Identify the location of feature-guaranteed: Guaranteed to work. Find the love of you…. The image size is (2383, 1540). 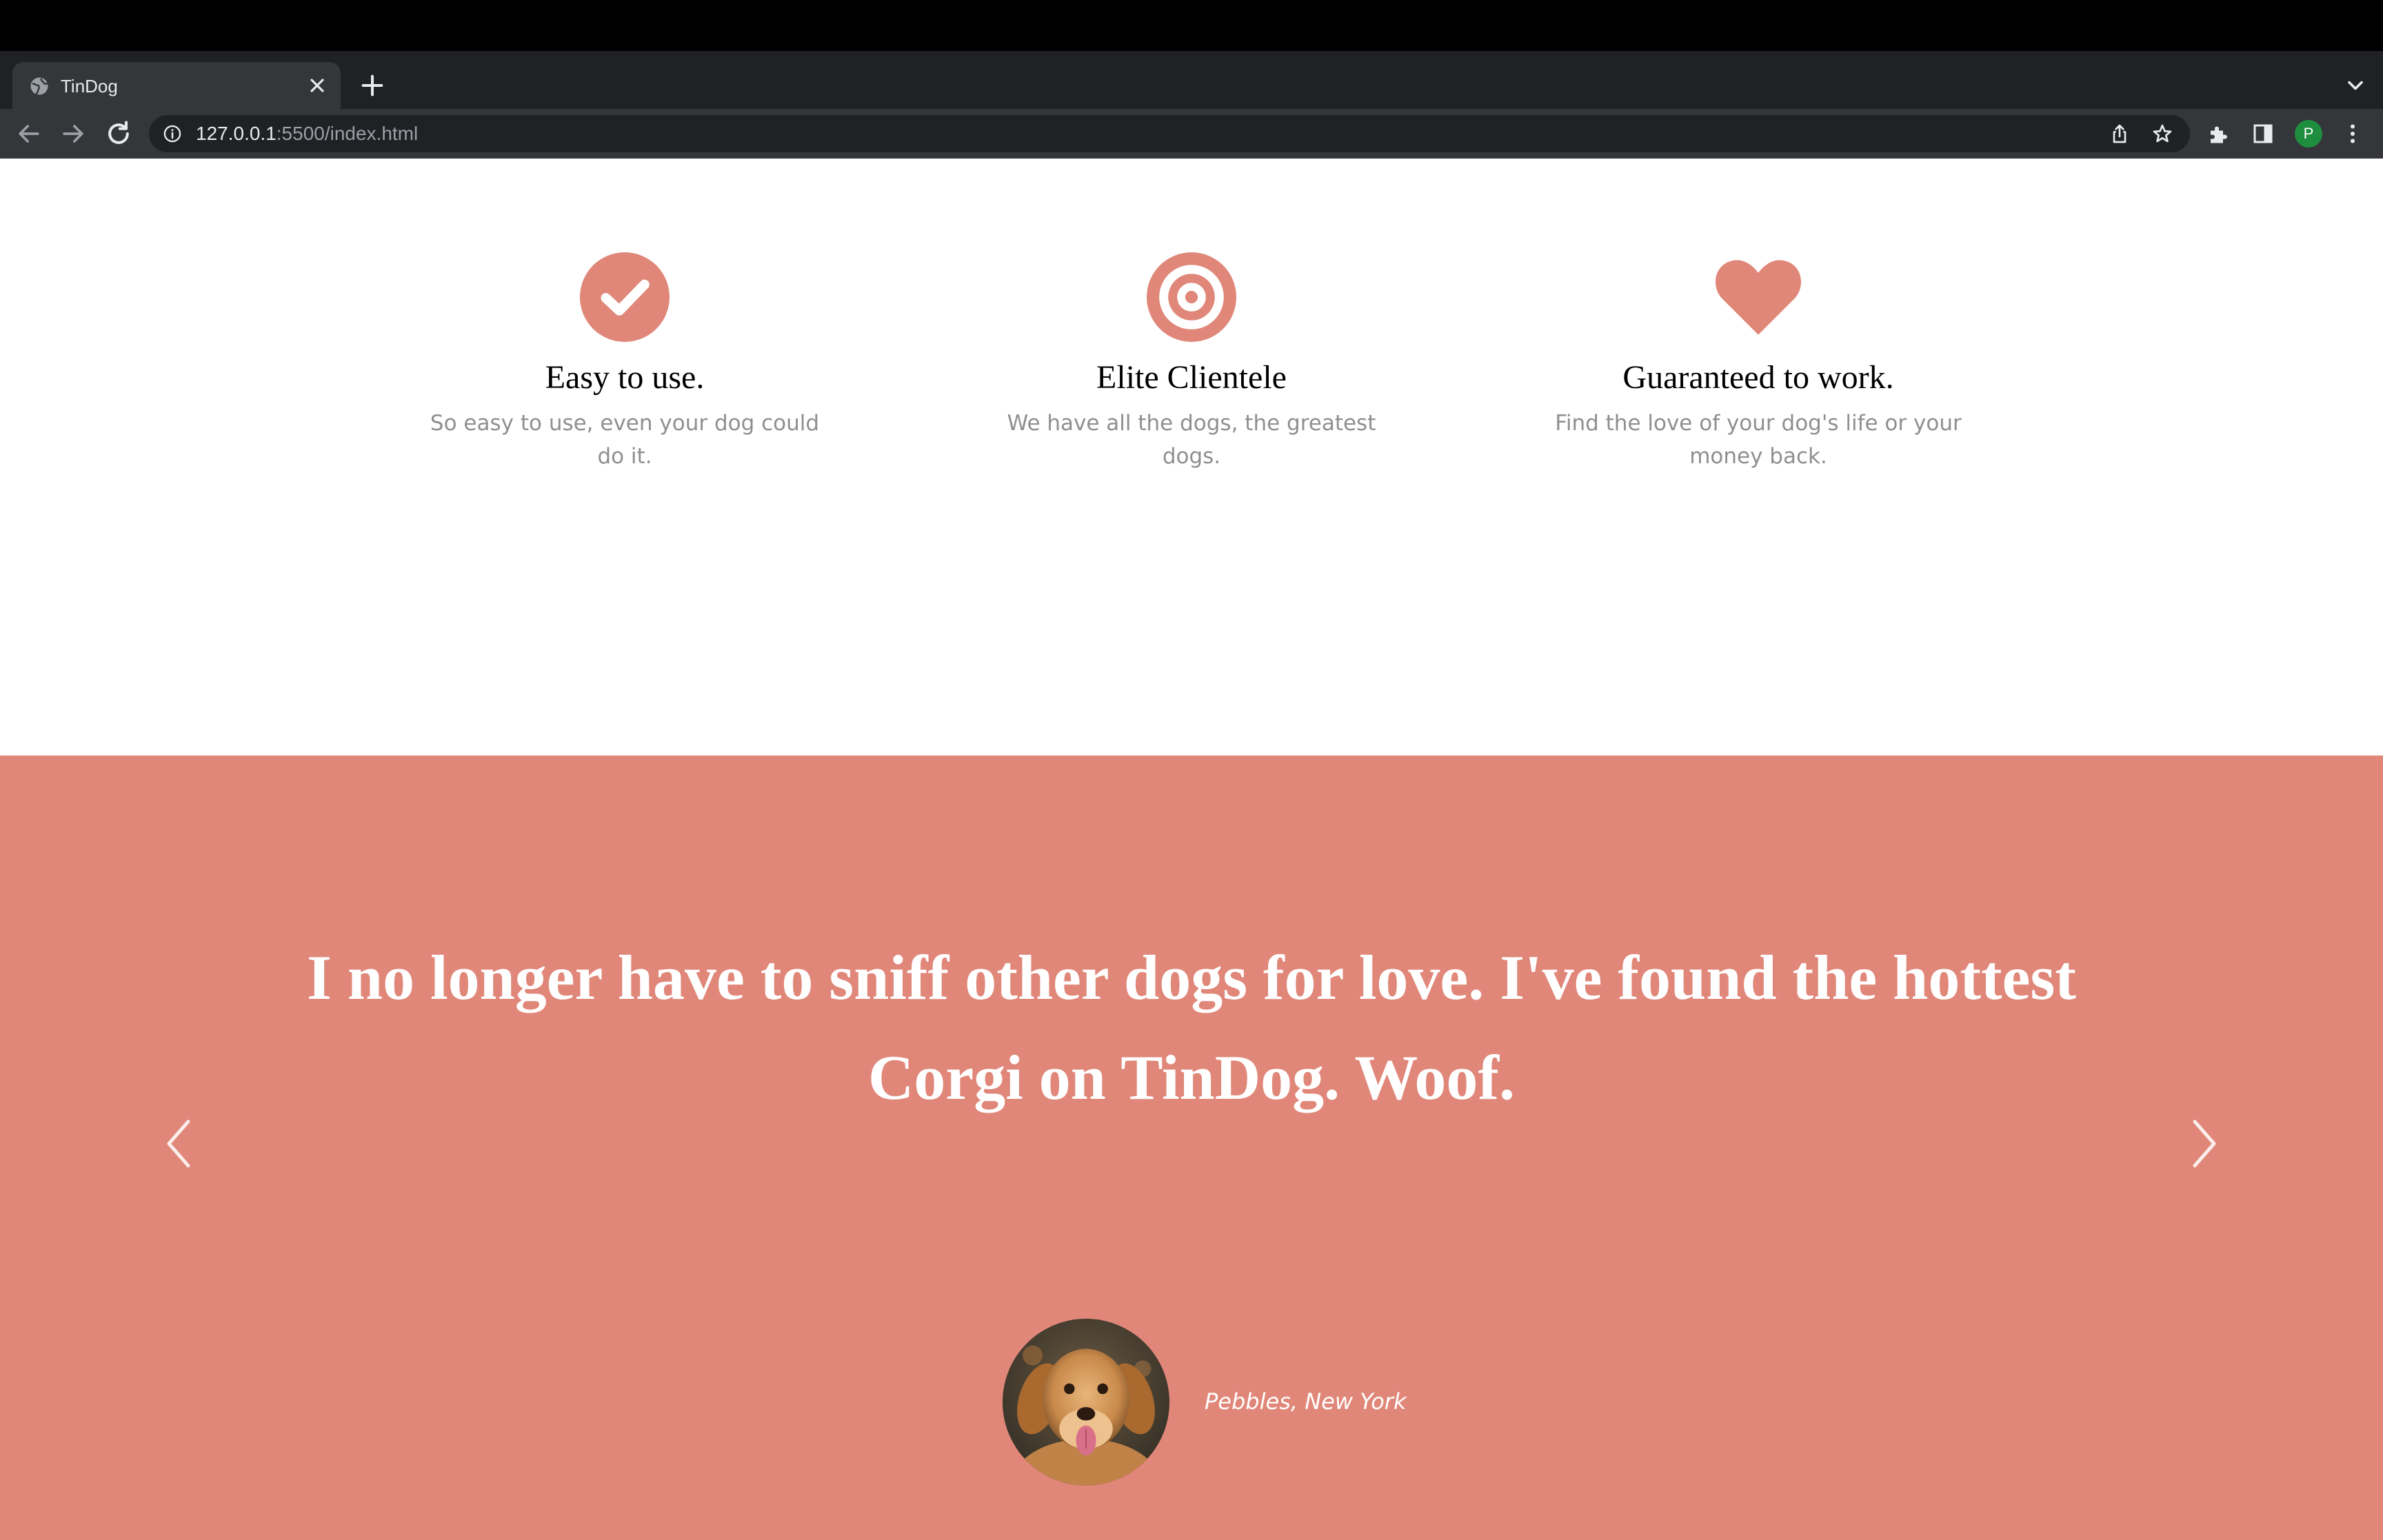
(1758, 363).